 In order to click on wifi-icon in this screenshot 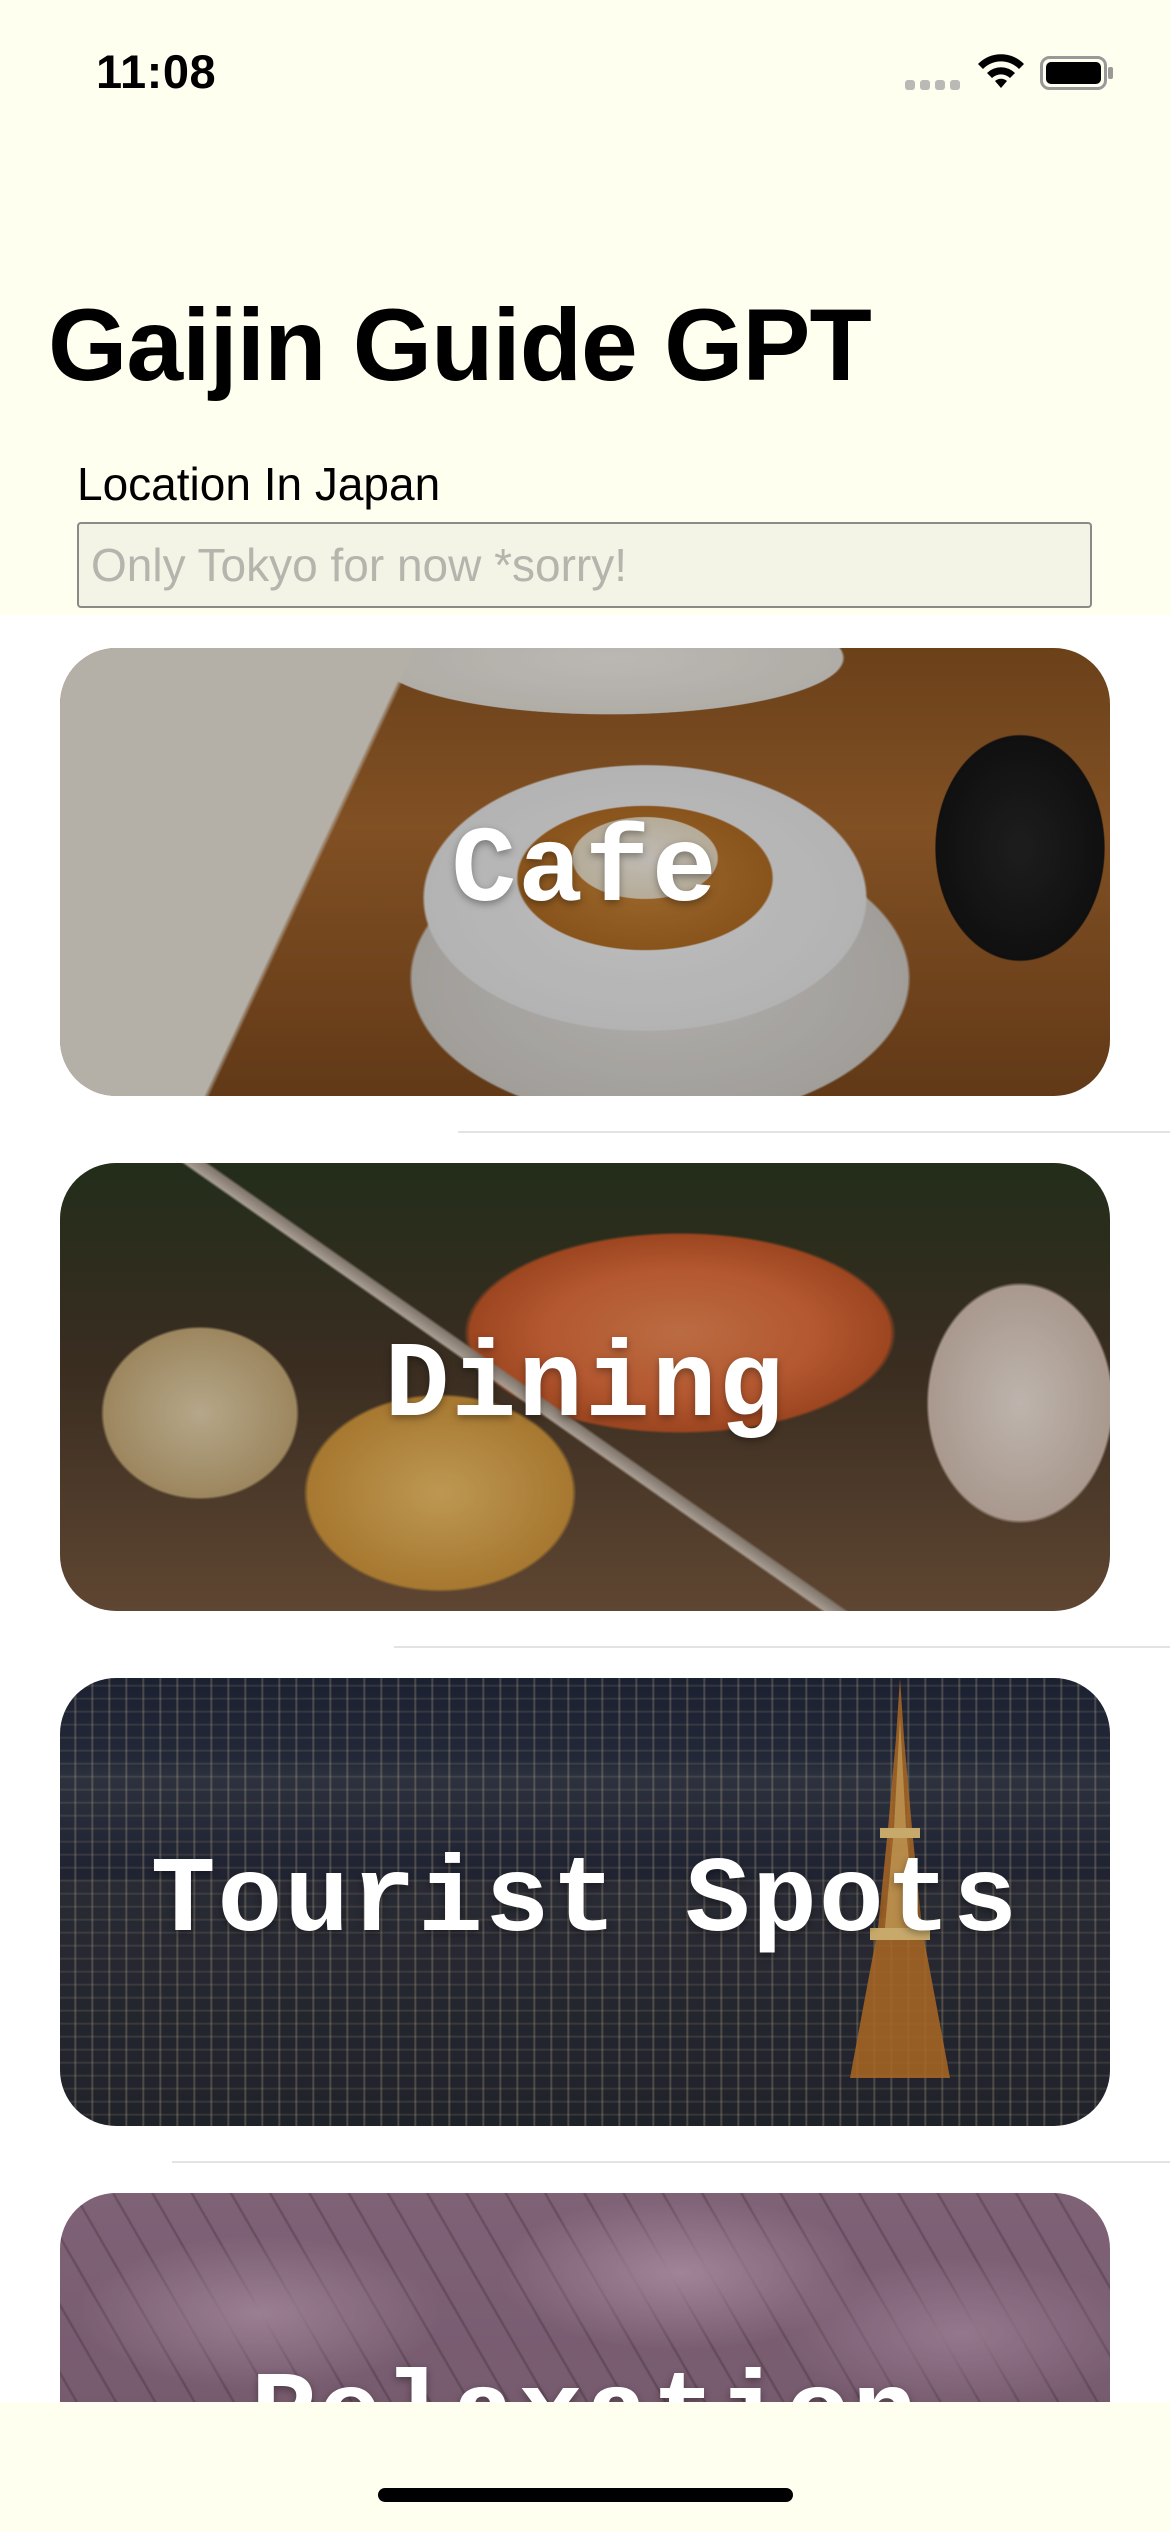, I will do `click(1001, 71)`.